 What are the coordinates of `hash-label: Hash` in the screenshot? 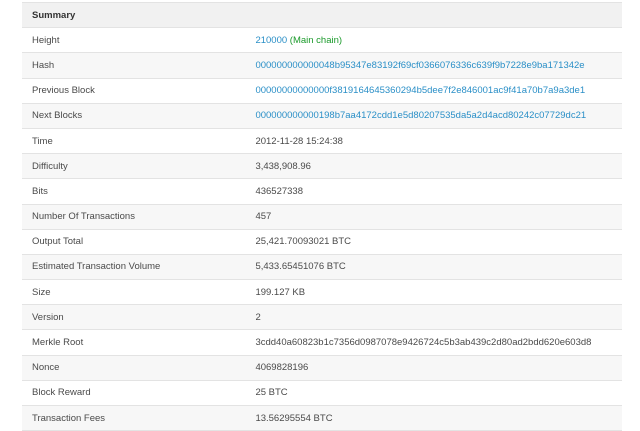 It's located at (134, 65).